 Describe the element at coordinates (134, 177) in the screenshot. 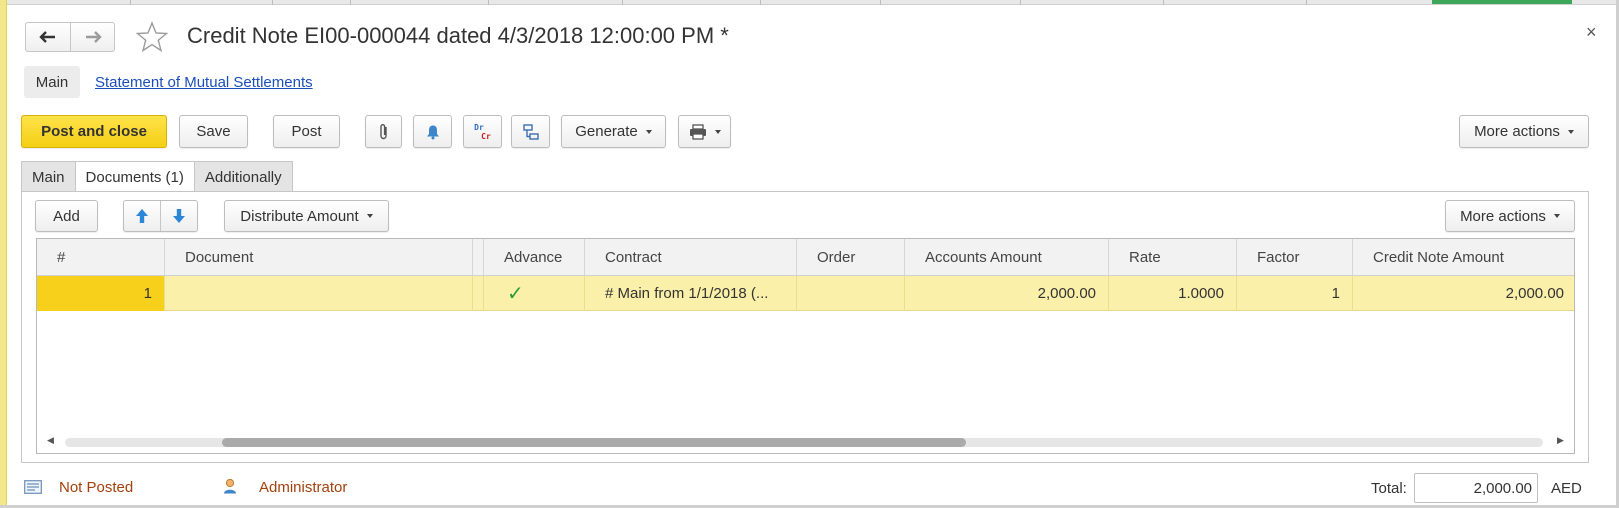

I see `tab-documents: Documents (1)` at that location.